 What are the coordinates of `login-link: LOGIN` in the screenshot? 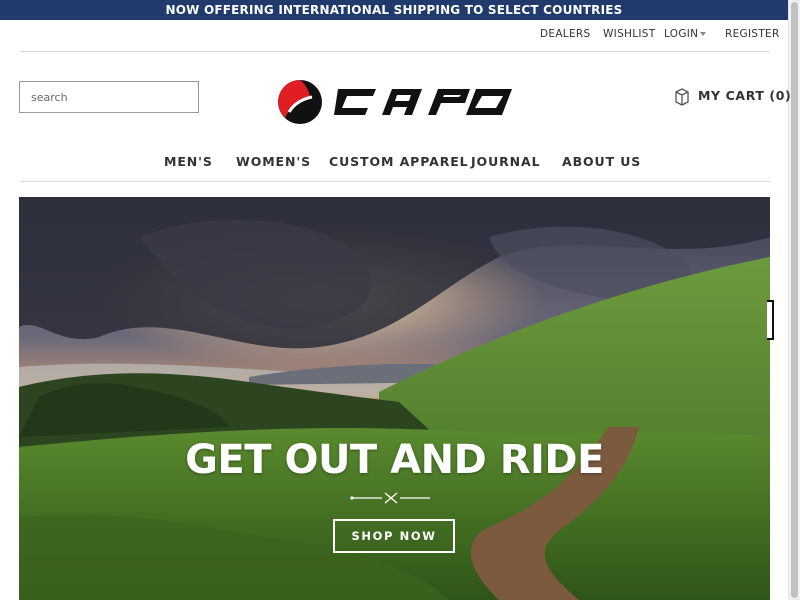 It's located at (681, 34).